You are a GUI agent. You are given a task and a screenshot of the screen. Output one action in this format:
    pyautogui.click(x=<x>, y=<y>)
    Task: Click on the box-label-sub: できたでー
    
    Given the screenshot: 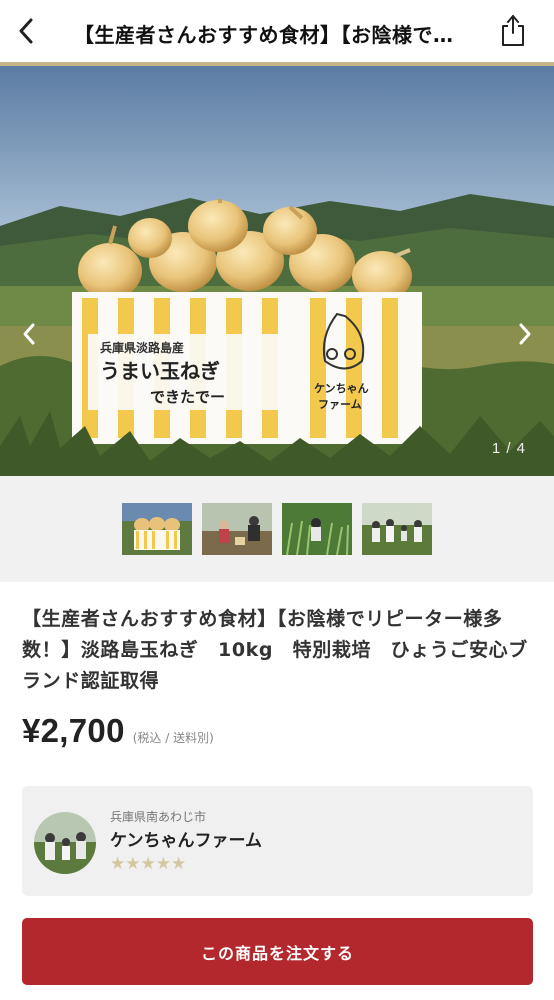 What is the action you would take?
    pyautogui.click(x=187, y=397)
    